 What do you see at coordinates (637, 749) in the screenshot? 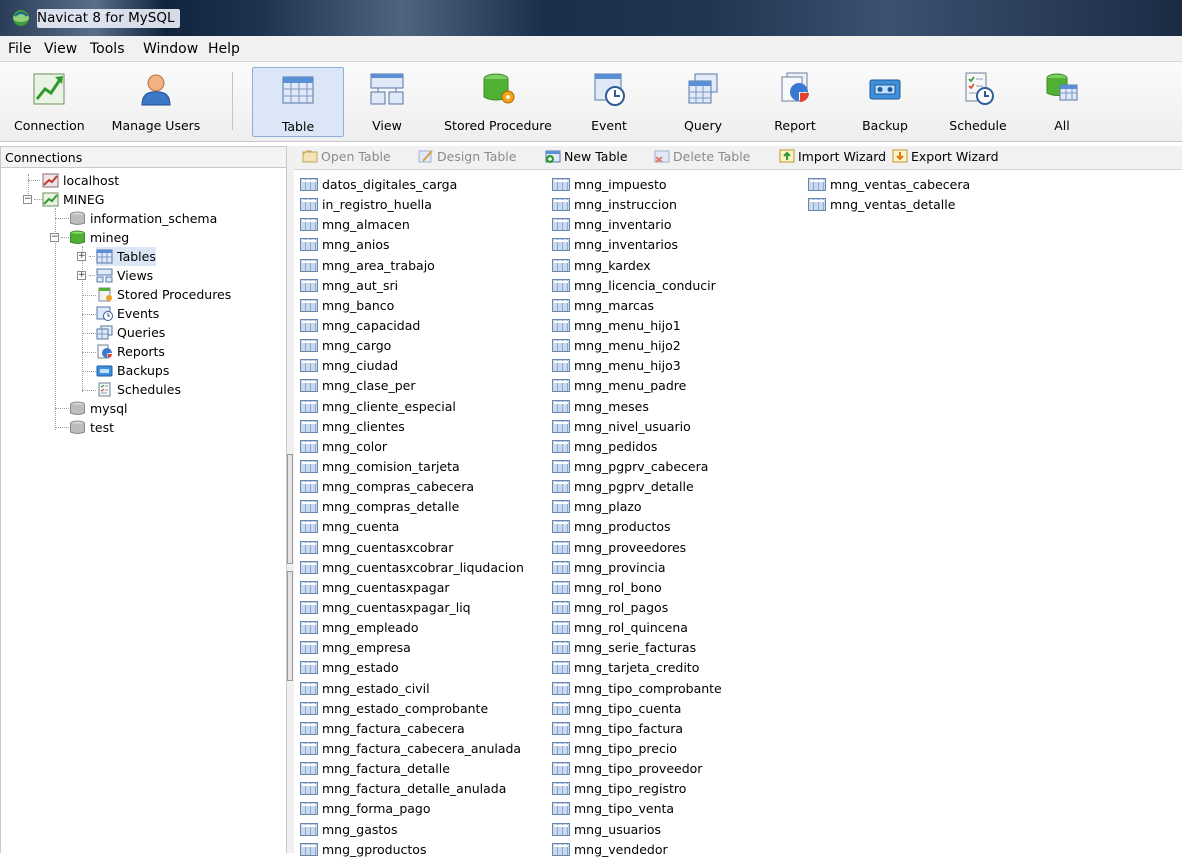
I see `table-item: mng_tipo_precio` at bounding box center [637, 749].